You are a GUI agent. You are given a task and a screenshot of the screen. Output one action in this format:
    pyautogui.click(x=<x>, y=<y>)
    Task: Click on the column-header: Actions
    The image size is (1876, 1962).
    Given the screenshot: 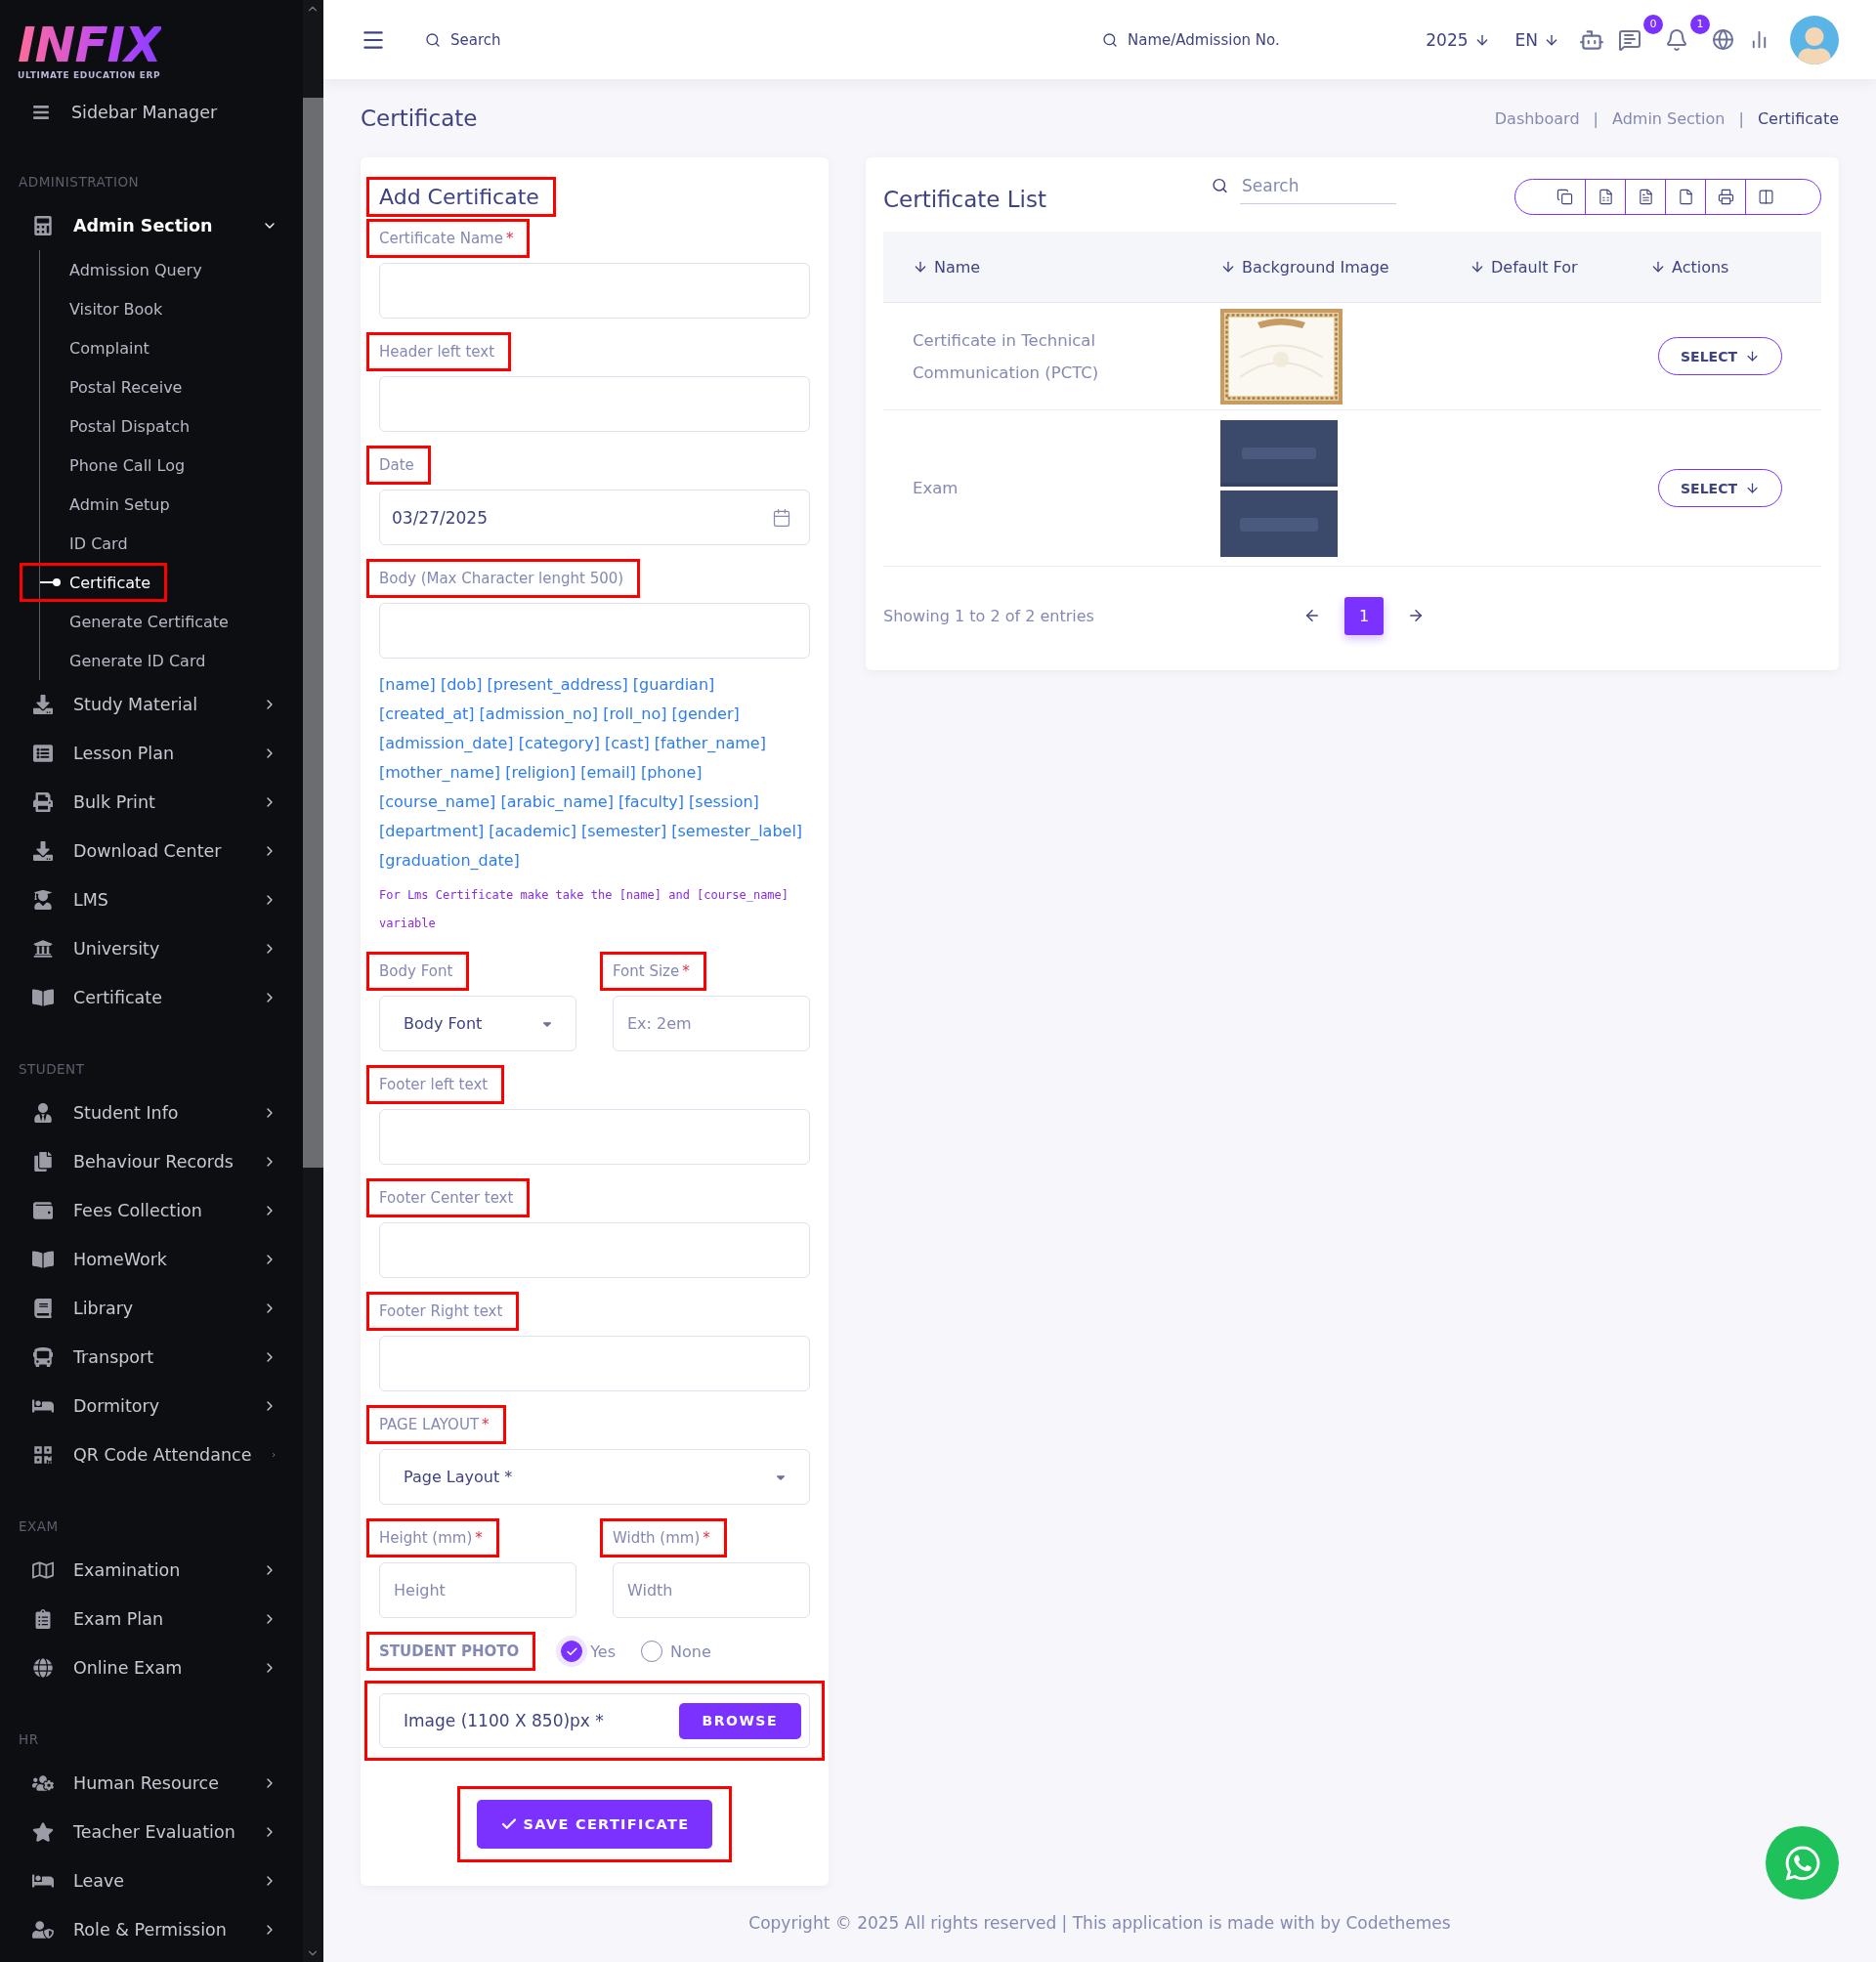 What is the action you would take?
    pyautogui.click(x=1735, y=268)
    